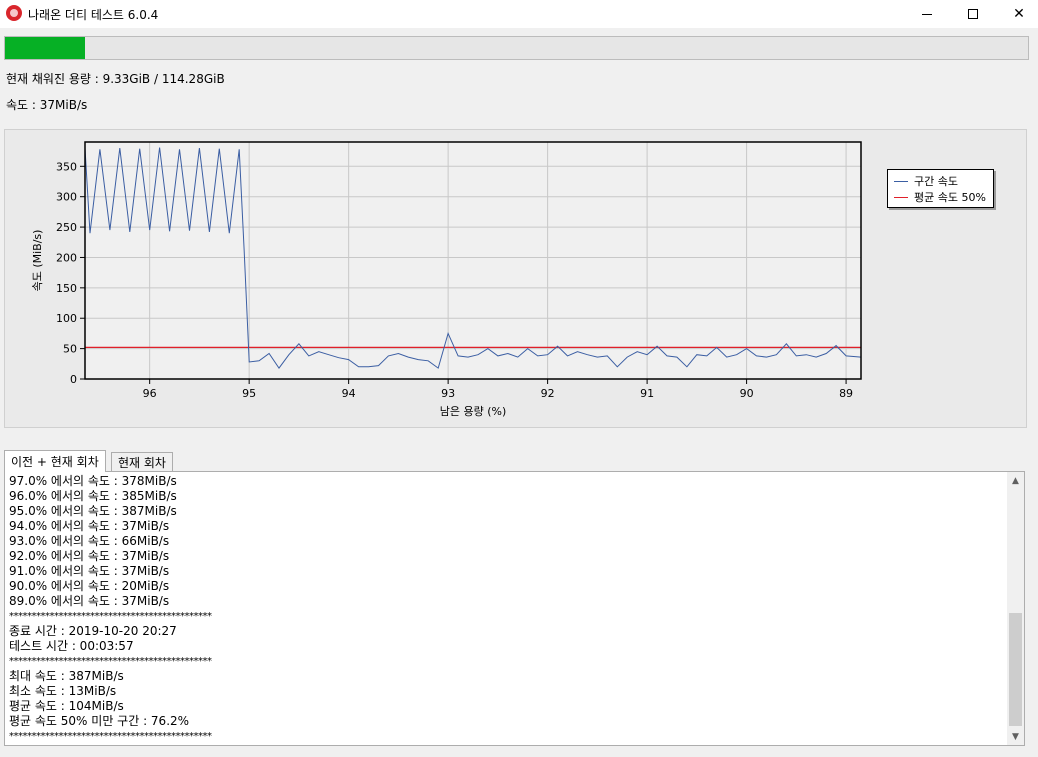  I want to click on legend-item-average-50: 평균 속도 50%, so click(940, 197).